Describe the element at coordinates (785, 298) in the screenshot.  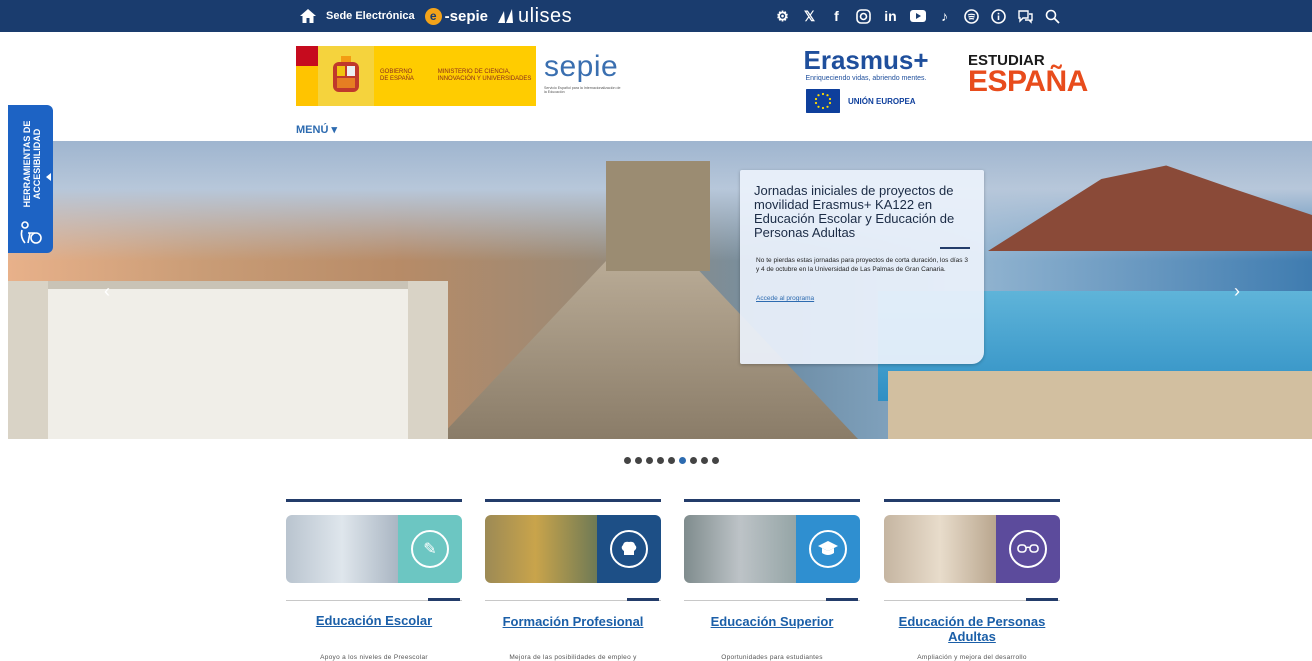
I see `hero-link: Accede al programa` at that location.